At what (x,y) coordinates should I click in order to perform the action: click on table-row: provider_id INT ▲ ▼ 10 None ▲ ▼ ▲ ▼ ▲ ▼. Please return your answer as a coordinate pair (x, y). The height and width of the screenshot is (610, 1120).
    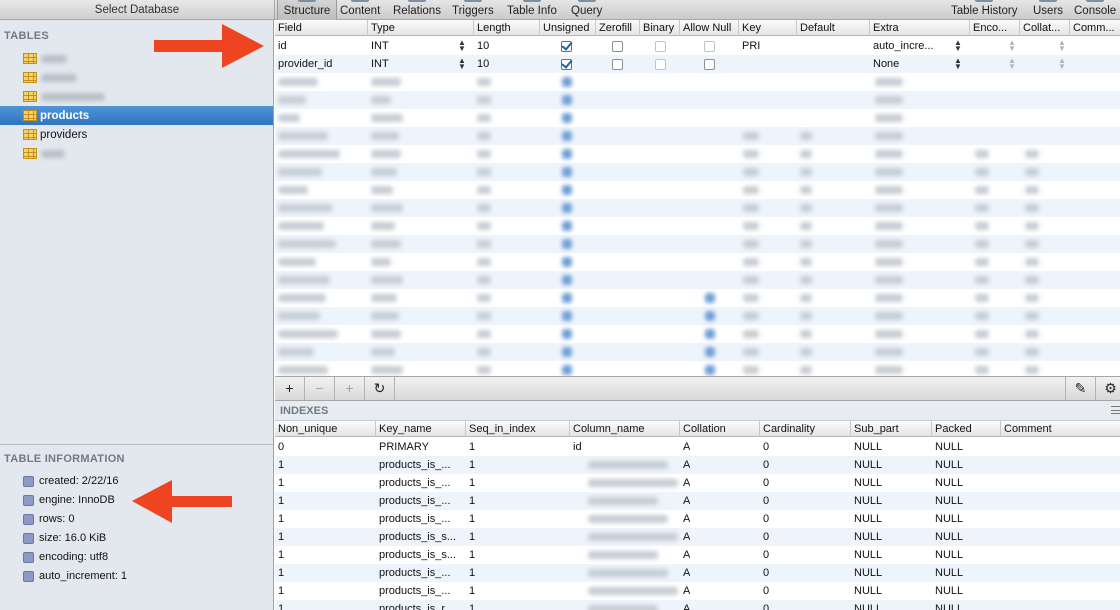
    Looking at the image, I should click on (697, 64).